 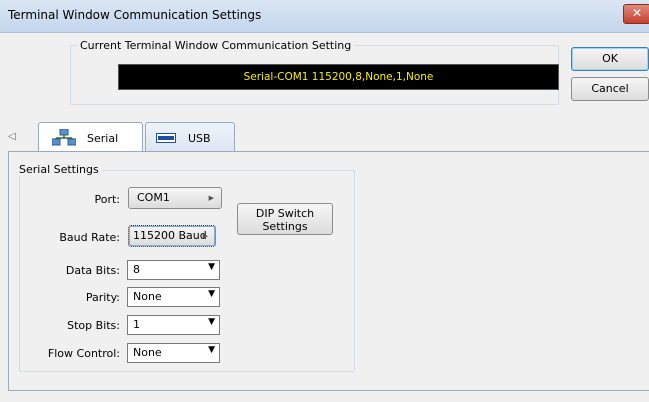 What do you see at coordinates (136, 269) in the screenshot?
I see `data-bits-value: 8` at bounding box center [136, 269].